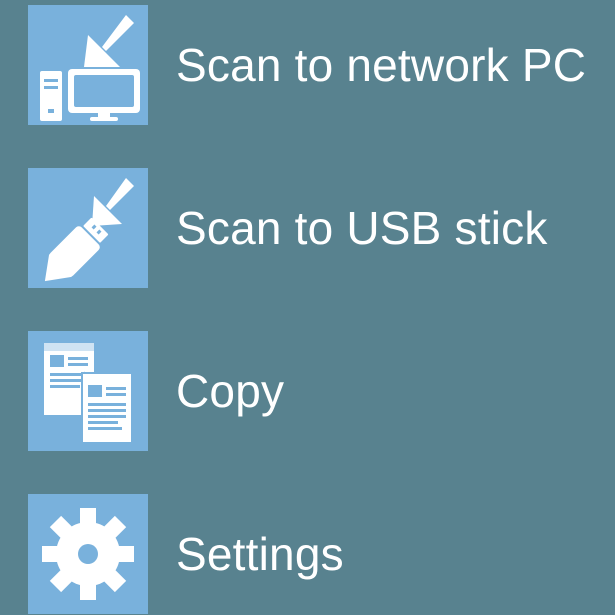 The image size is (615, 615). What do you see at coordinates (88, 65) in the screenshot?
I see `scan-to-pc-icon` at bounding box center [88, 65].